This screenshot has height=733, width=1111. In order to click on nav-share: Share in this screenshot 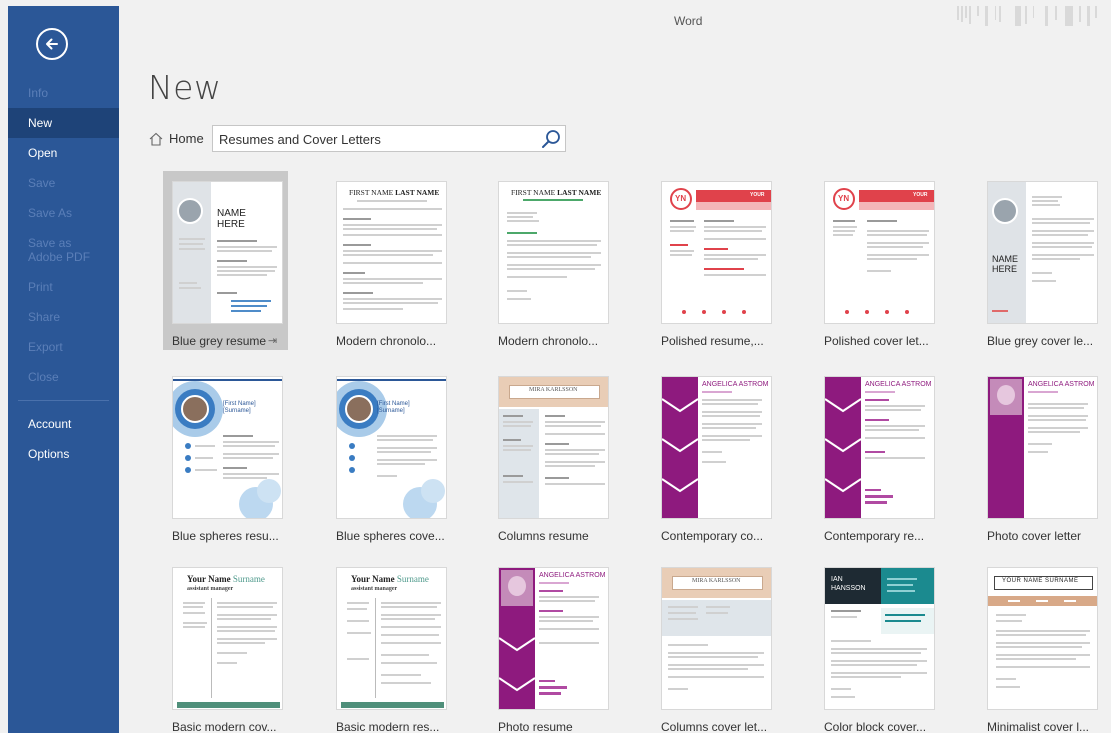, I will do `click(44, 317)`.